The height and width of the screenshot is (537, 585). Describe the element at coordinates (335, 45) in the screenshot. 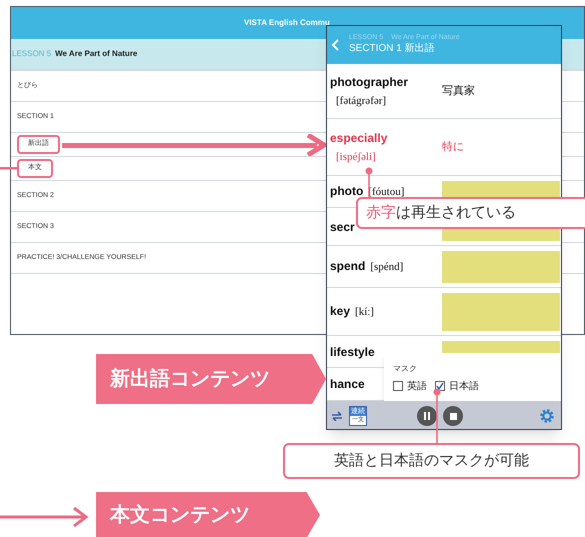

I see `back-icon` at that location.